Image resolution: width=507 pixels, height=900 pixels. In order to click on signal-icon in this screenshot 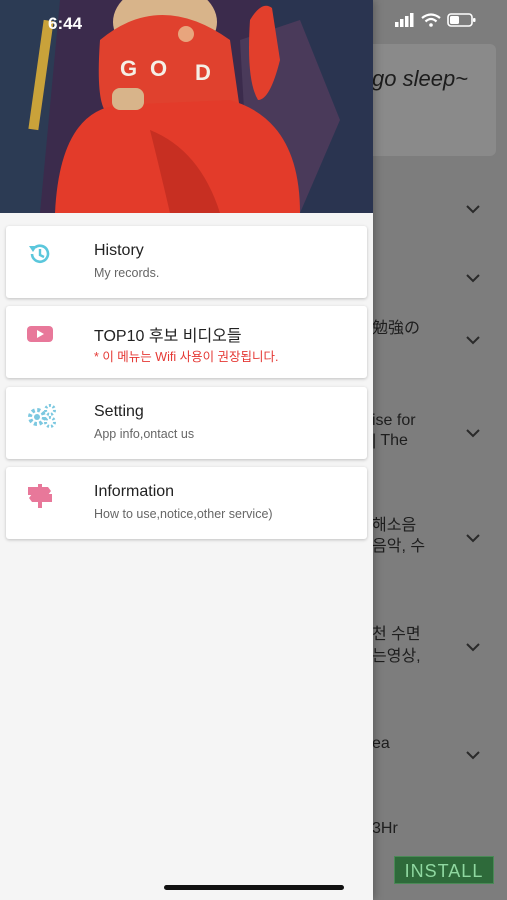, I will do `click(405, 22)`.